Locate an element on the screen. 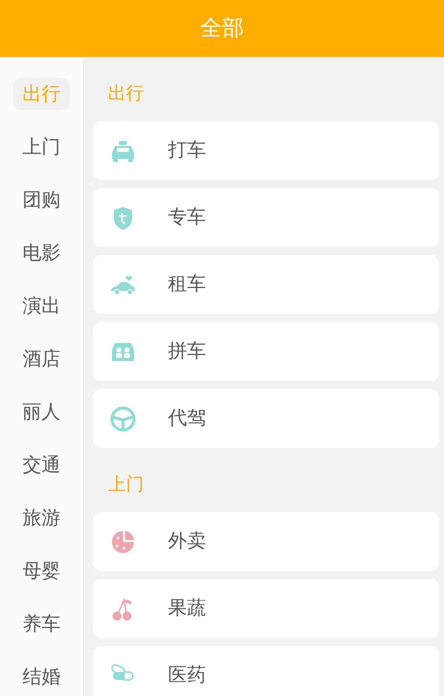 The height and width of the screenshot is (696, 444). service-label: 租车 is located at coordinates (187, 285).